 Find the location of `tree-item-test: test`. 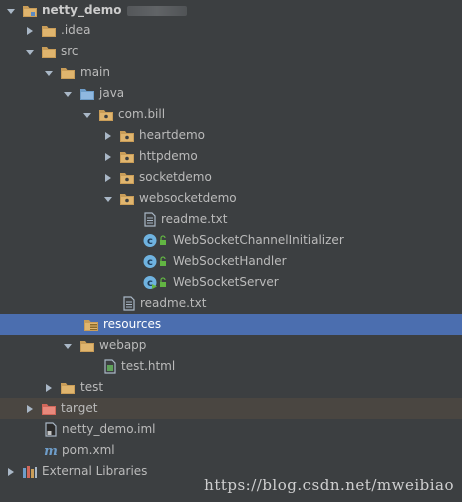

tree-item-test: test is located at coordinates (231, 387).